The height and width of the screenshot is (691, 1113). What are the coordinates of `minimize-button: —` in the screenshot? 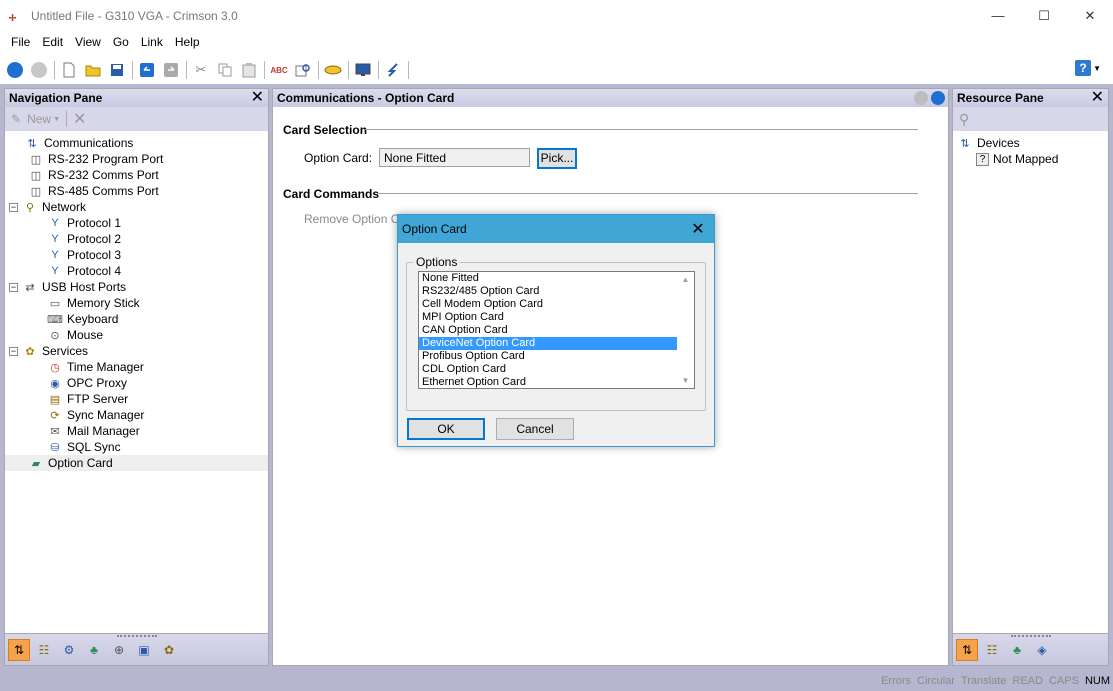 It's located at (998, 15).